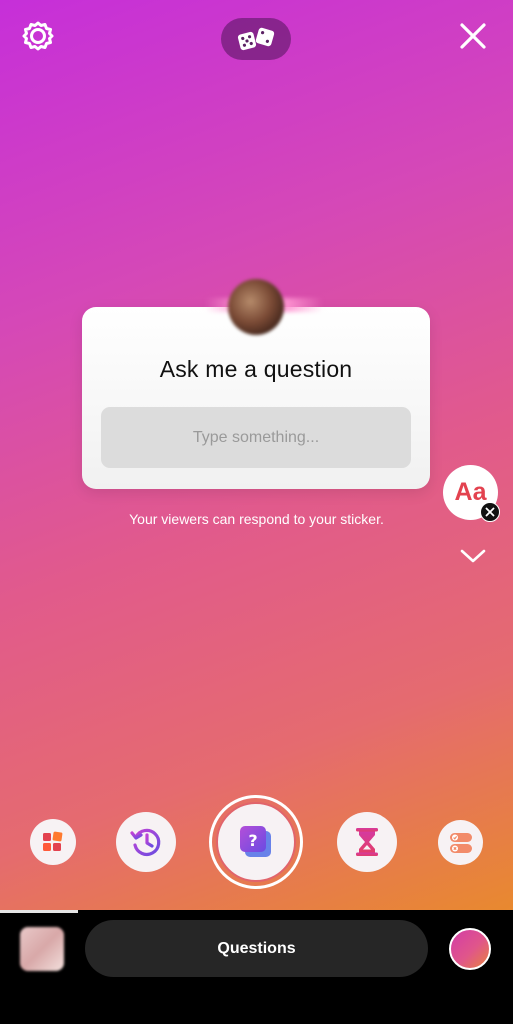 The height and width of the screenshot is (1024, 513). I want to click on gear-icon, so click(38, 36).